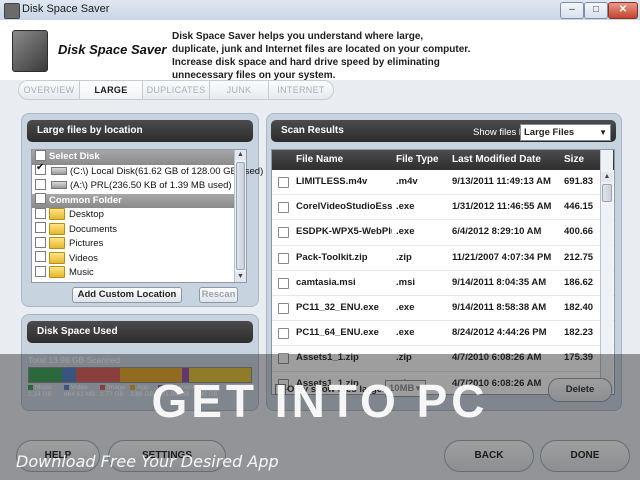  What do you see at coordinates (110, 90) in the screenshot?
I see `tab-large: LARGE` at bounding box center [110, 90].